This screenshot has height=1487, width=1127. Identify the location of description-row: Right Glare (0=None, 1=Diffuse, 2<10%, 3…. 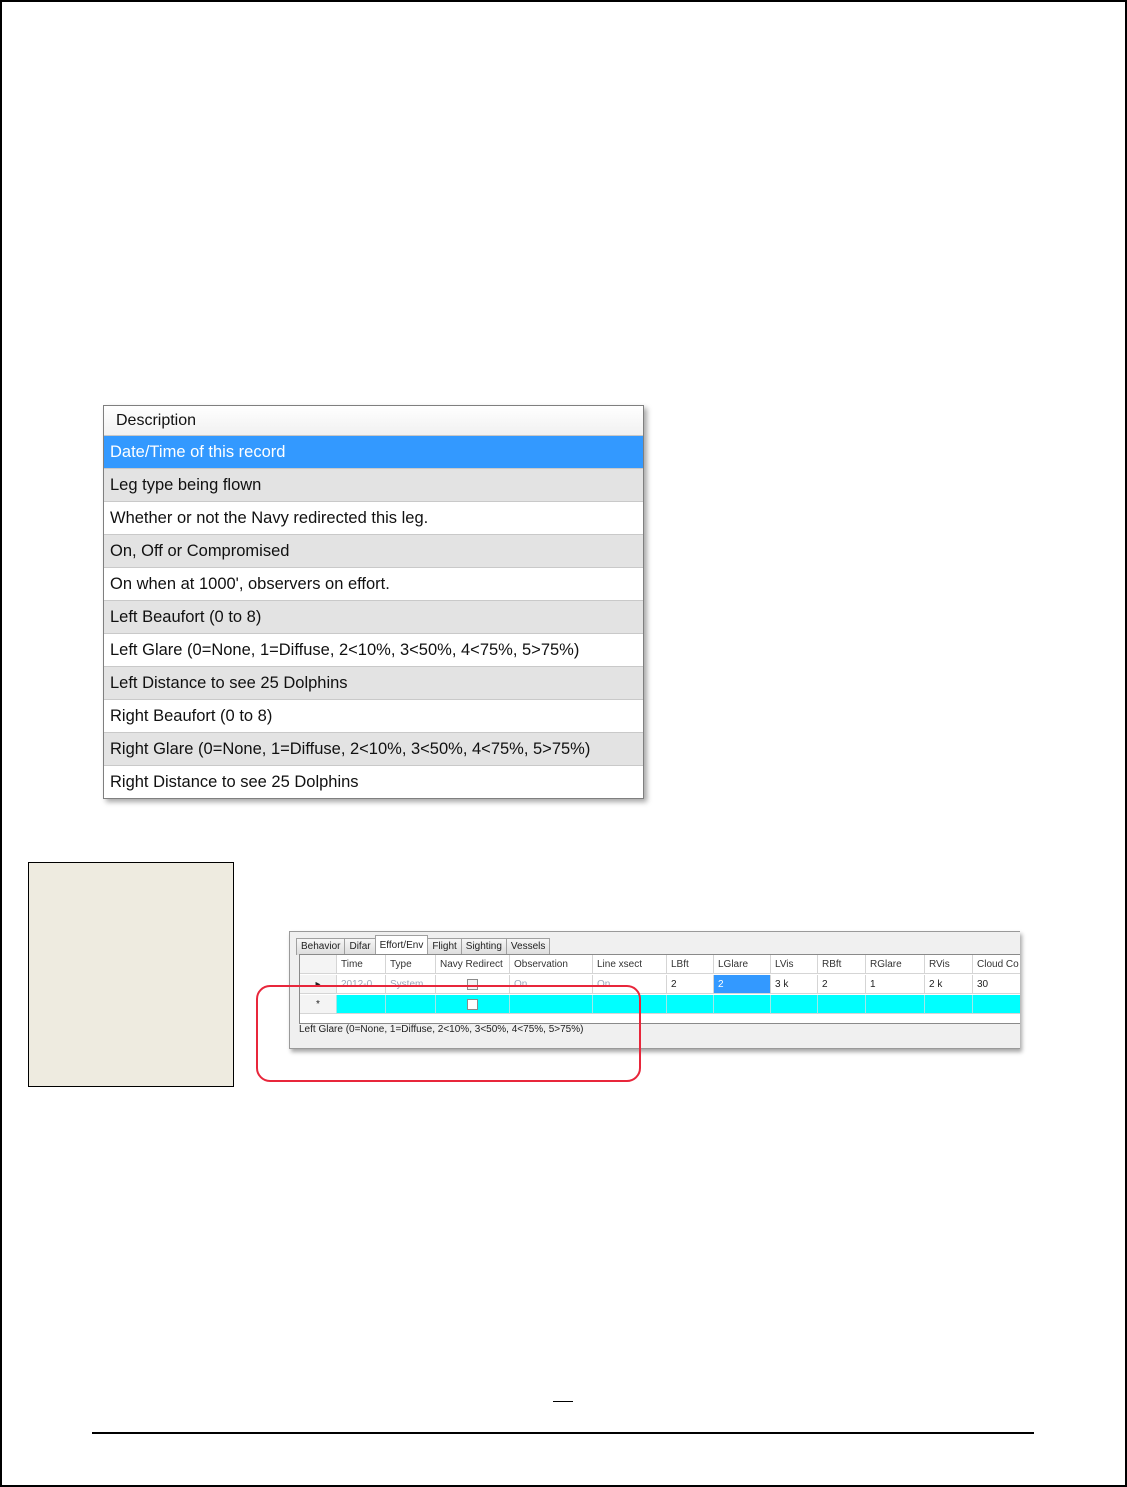
(373, 749).